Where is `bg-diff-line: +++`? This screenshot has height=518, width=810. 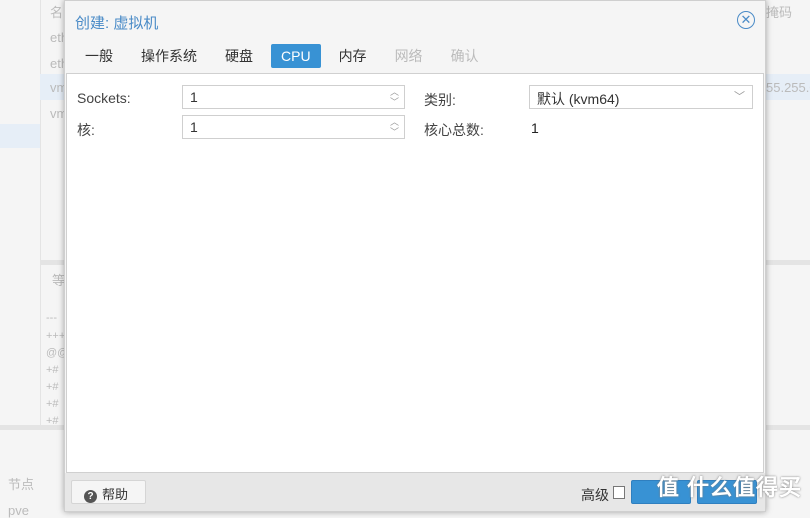 bg-diff-line: +++ is located at coordinates (56, 336).